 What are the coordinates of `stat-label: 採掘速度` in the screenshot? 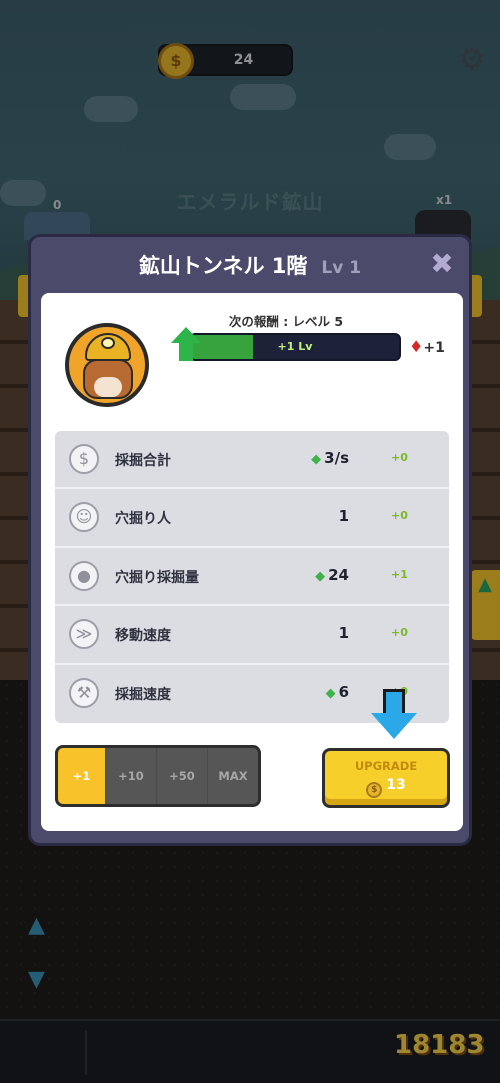 It's located at (143, 694).